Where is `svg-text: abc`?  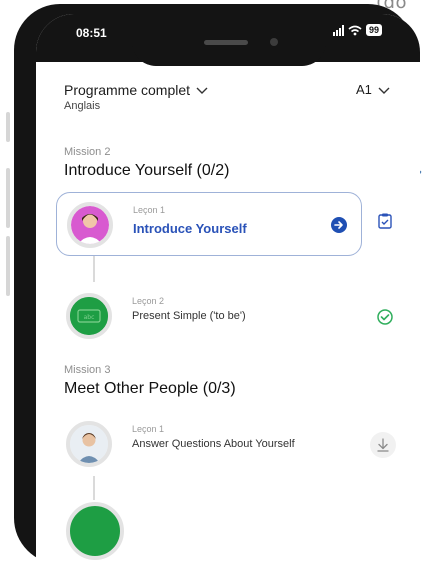
svg-text: abc is located at coordinates (89, 317).